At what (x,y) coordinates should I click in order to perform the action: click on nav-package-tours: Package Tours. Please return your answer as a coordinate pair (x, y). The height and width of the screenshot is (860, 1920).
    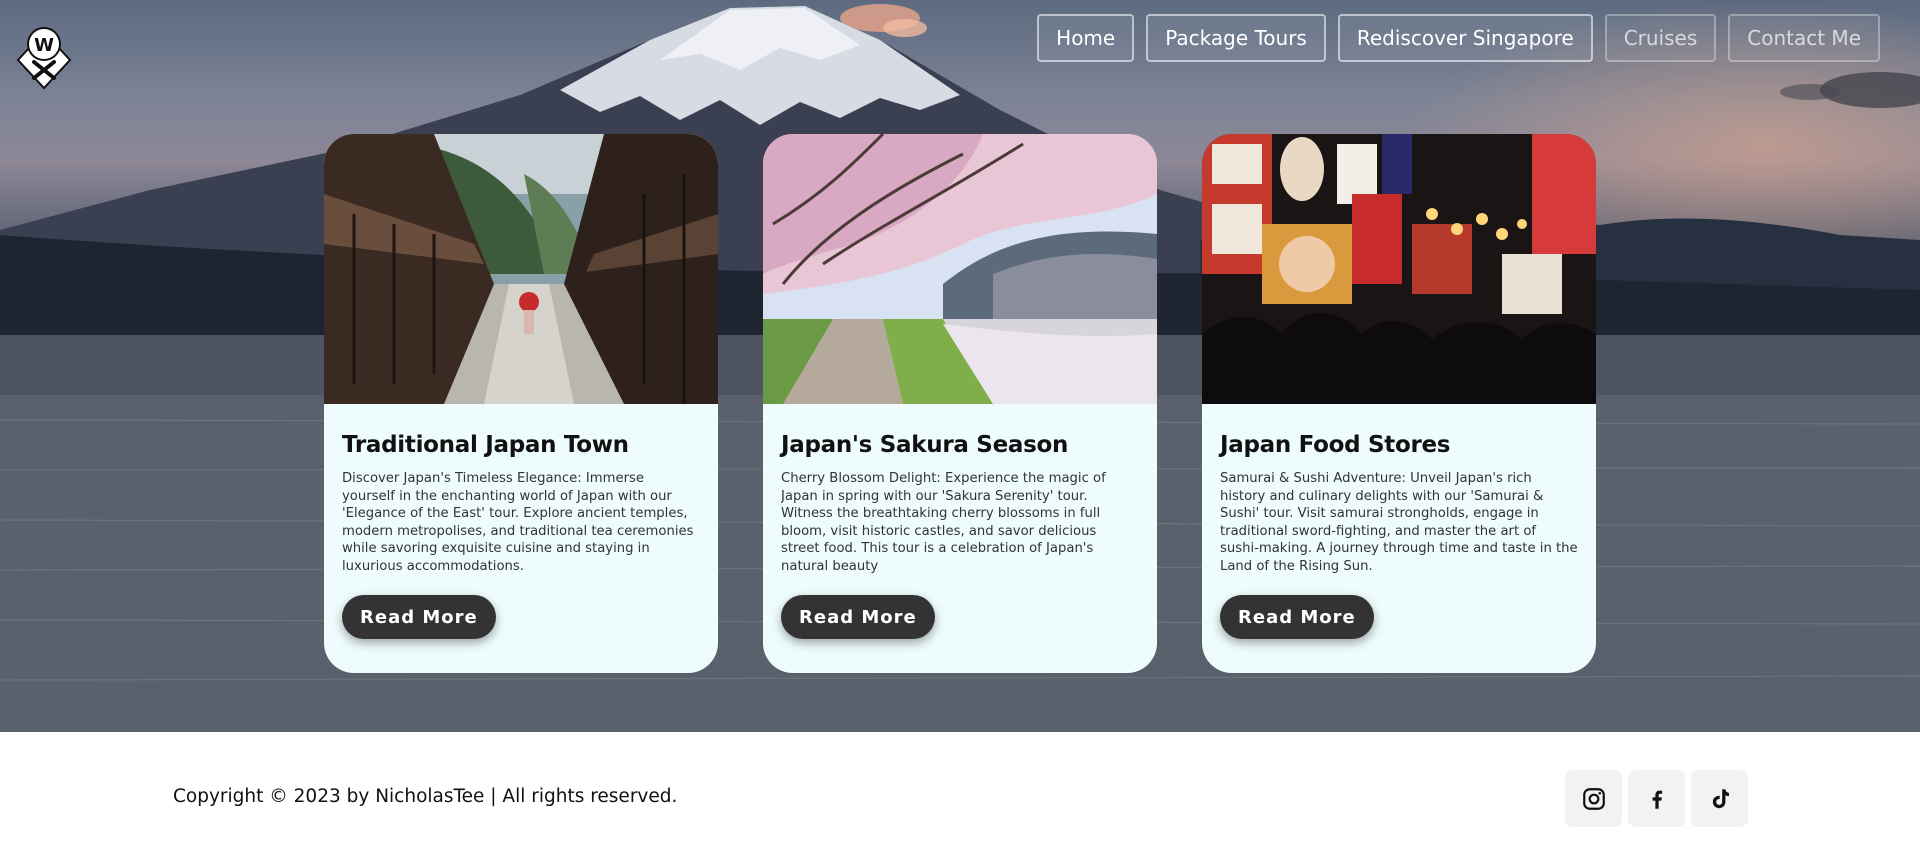
    Looking at the image, I should click on (1236, 38).